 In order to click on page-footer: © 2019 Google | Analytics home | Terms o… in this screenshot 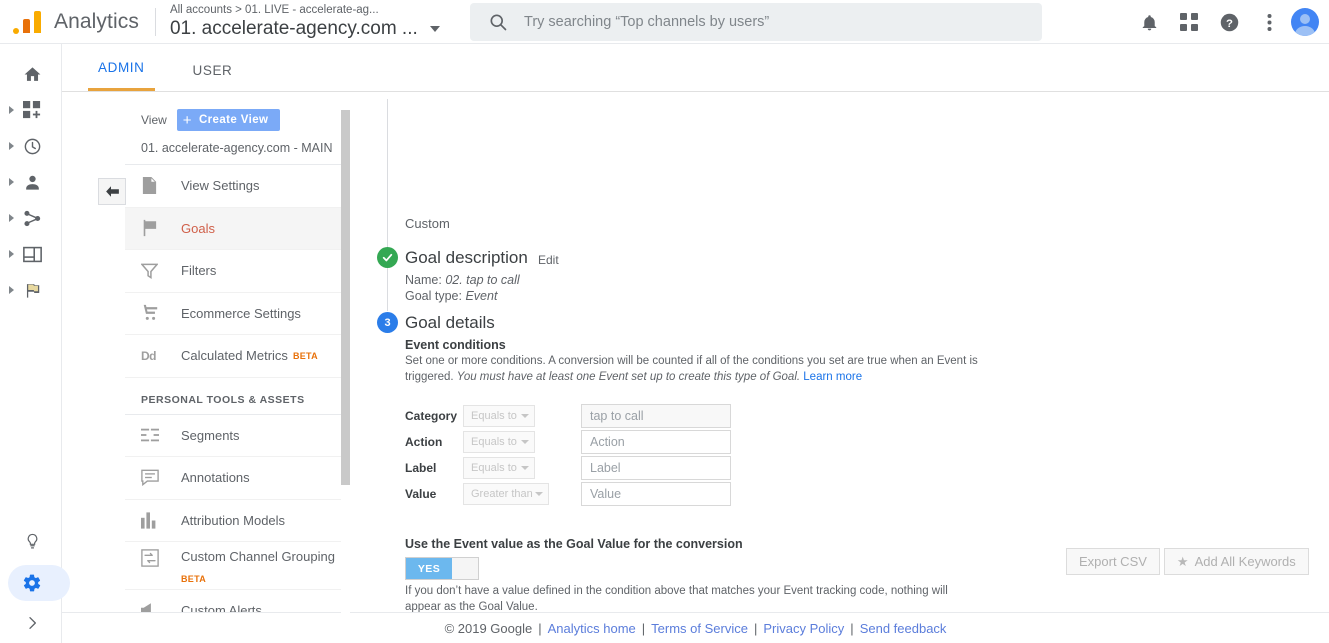, I will do `click(695, 627)`.